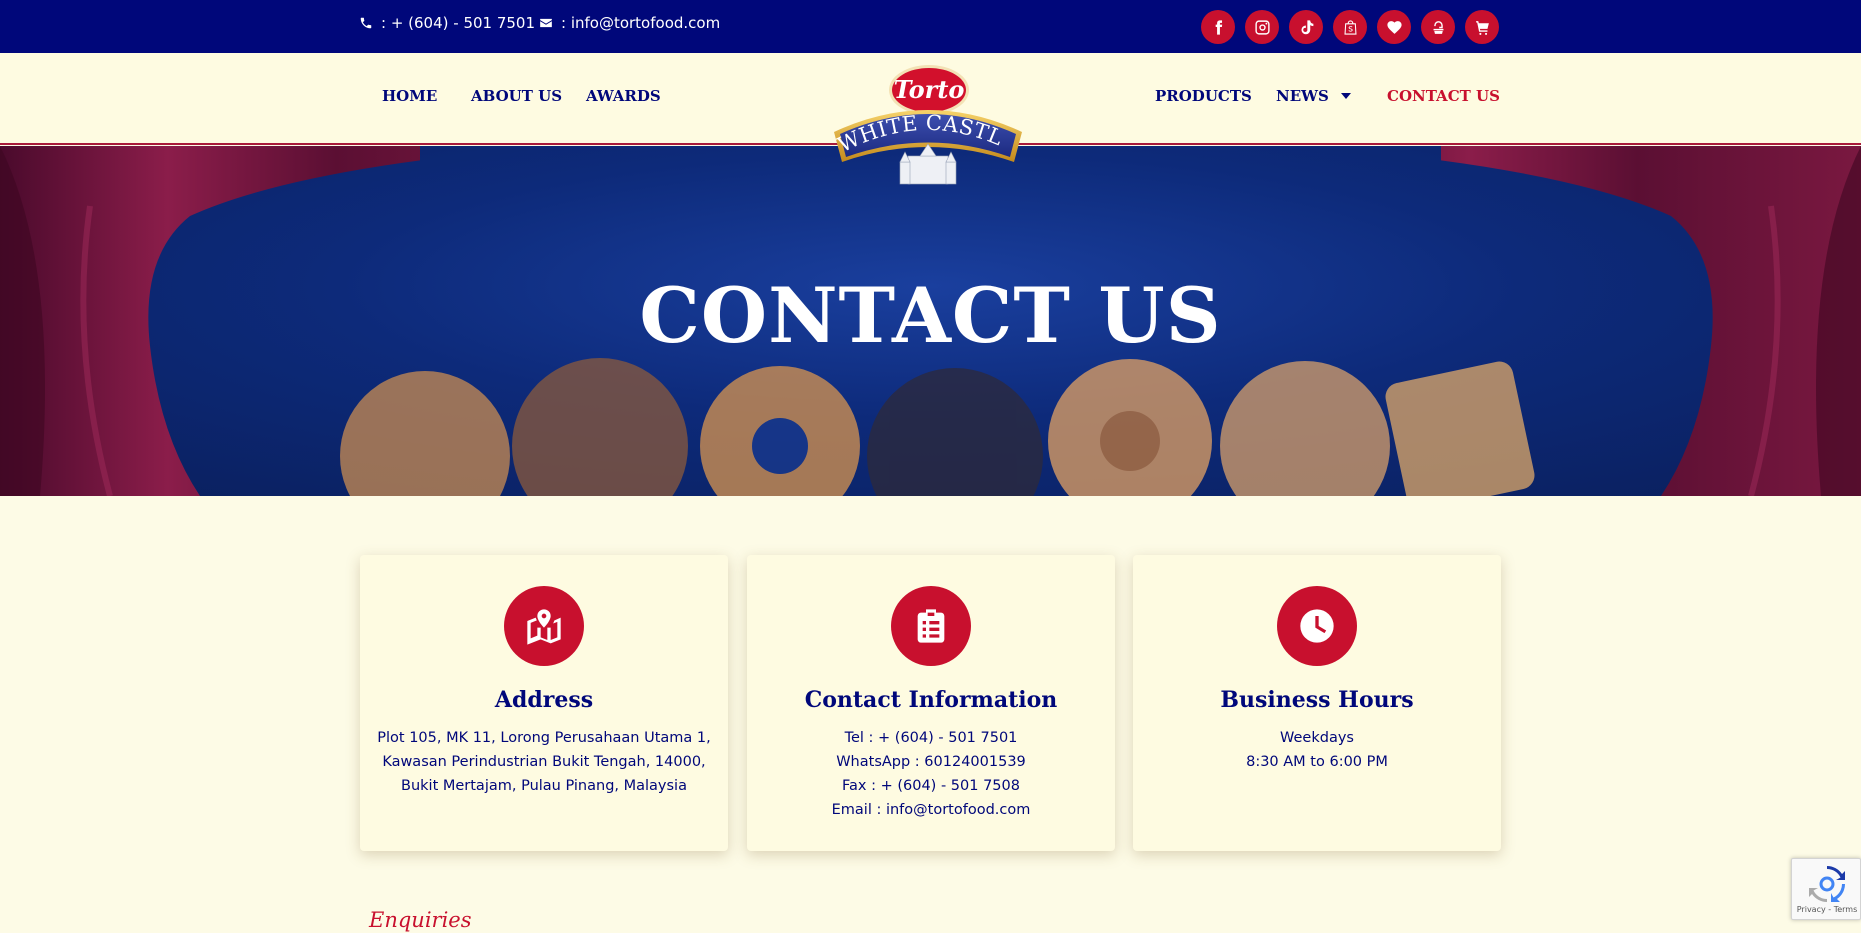 This screenshot has height=933, width=1861. What do you see at coordinates (458, 23) in the screenshot?
I see `phone-text: : + (604) - 501 7501` at bounding box center [458, 23].